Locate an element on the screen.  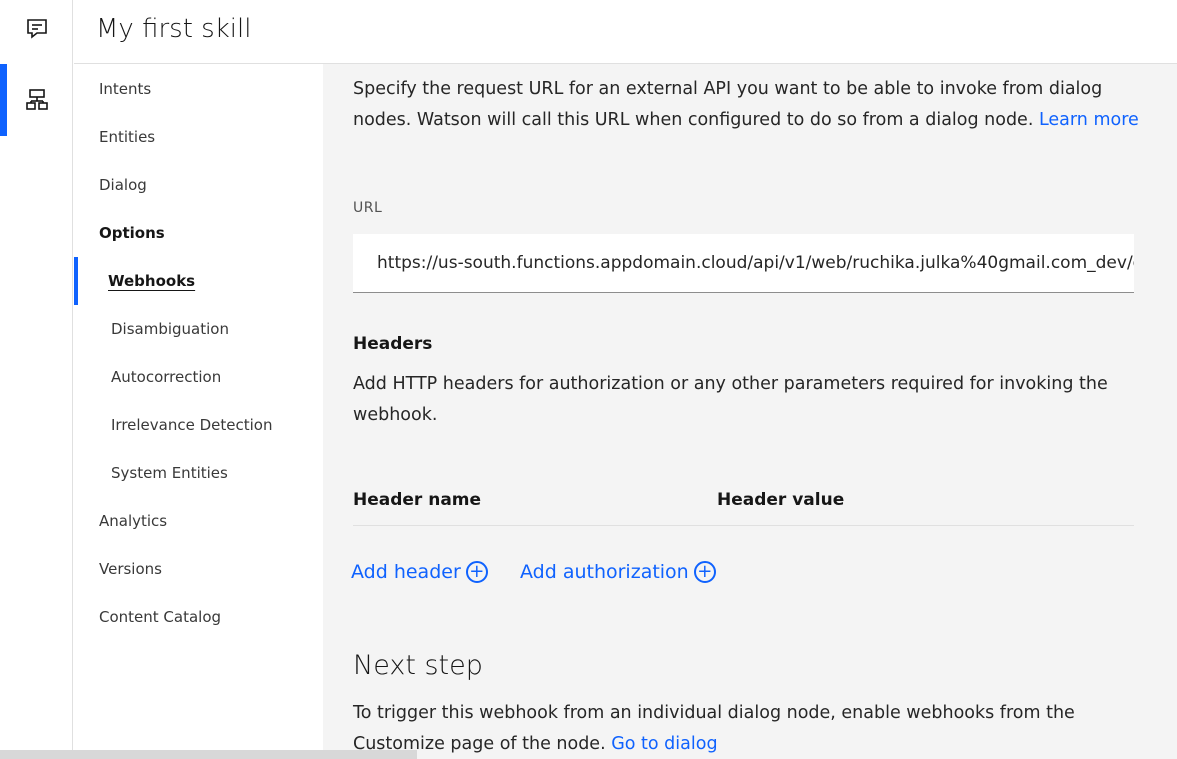
rail-chat-button is located at coordinates (36, 29).